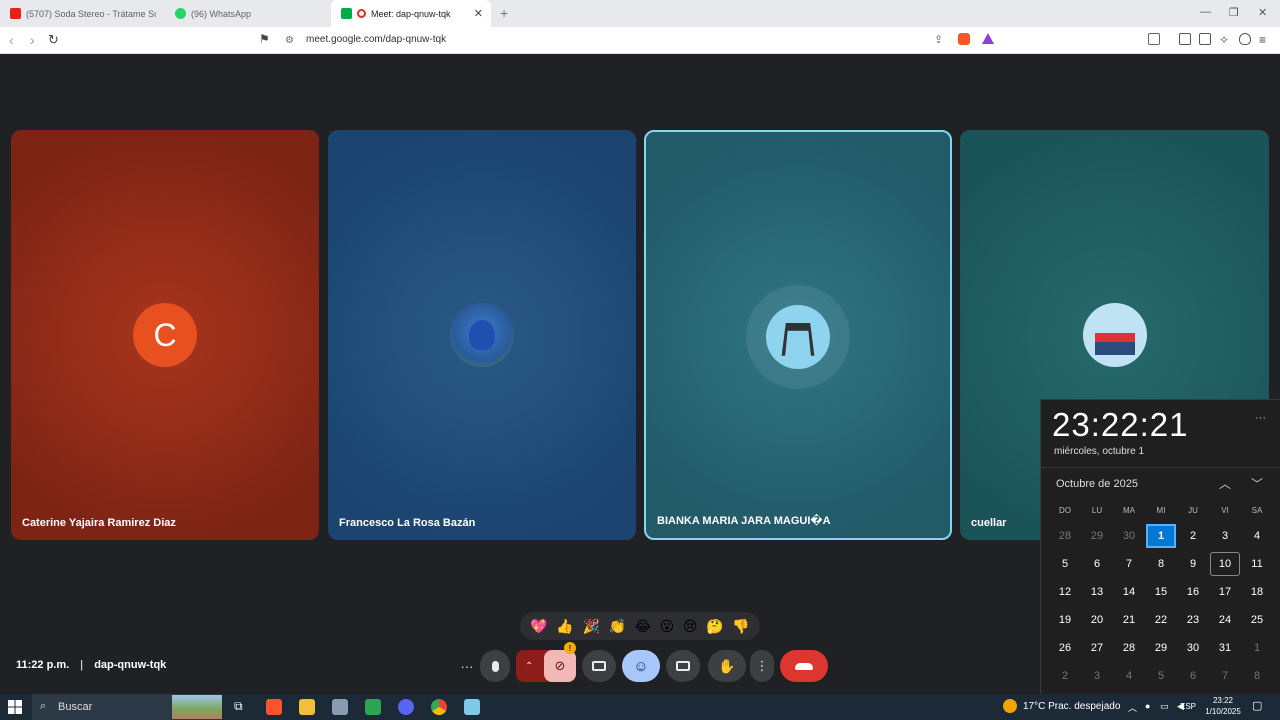 The width and height of the screenshot is (1280, 720). What do you see at coordinates (1193, 564) in the screenshot?
I see `calendar-day: 9` at bounding box center [1193, 564].